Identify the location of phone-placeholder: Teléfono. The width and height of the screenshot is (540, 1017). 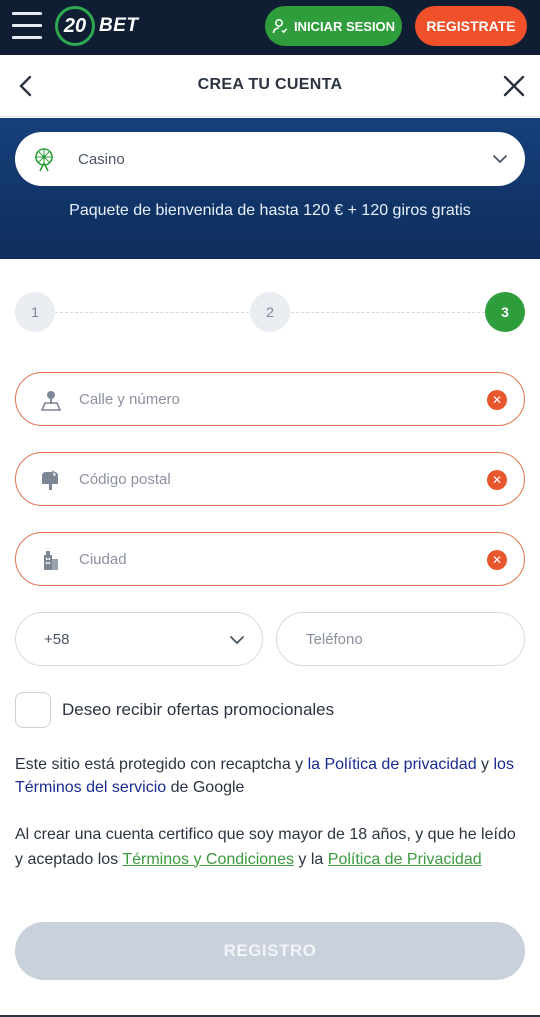
(334, 639).